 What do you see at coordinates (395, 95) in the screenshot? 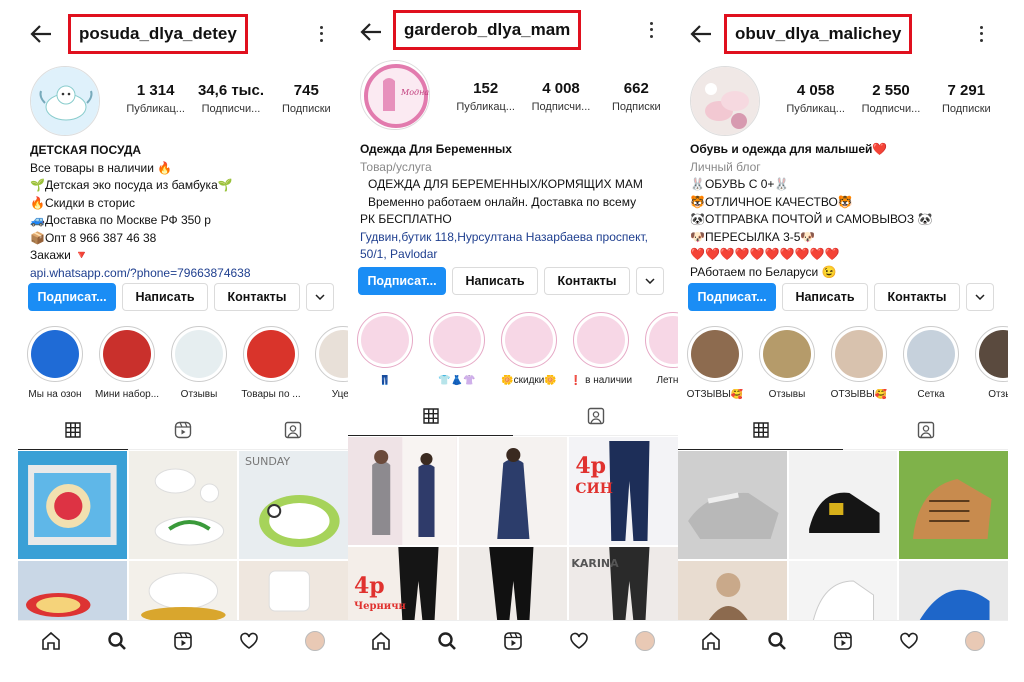
I see `avatar: Модная мама` at bounding box center [395, 95].